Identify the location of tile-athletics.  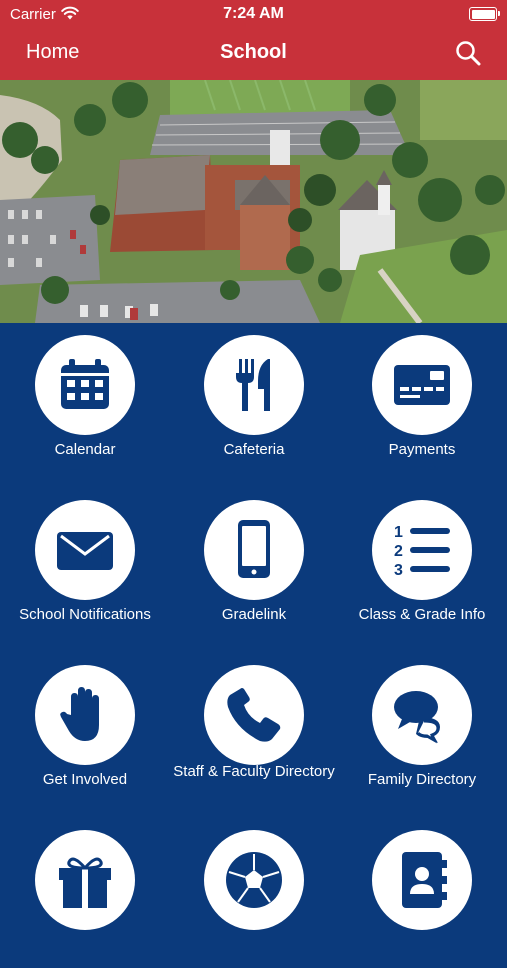
(254, 893).